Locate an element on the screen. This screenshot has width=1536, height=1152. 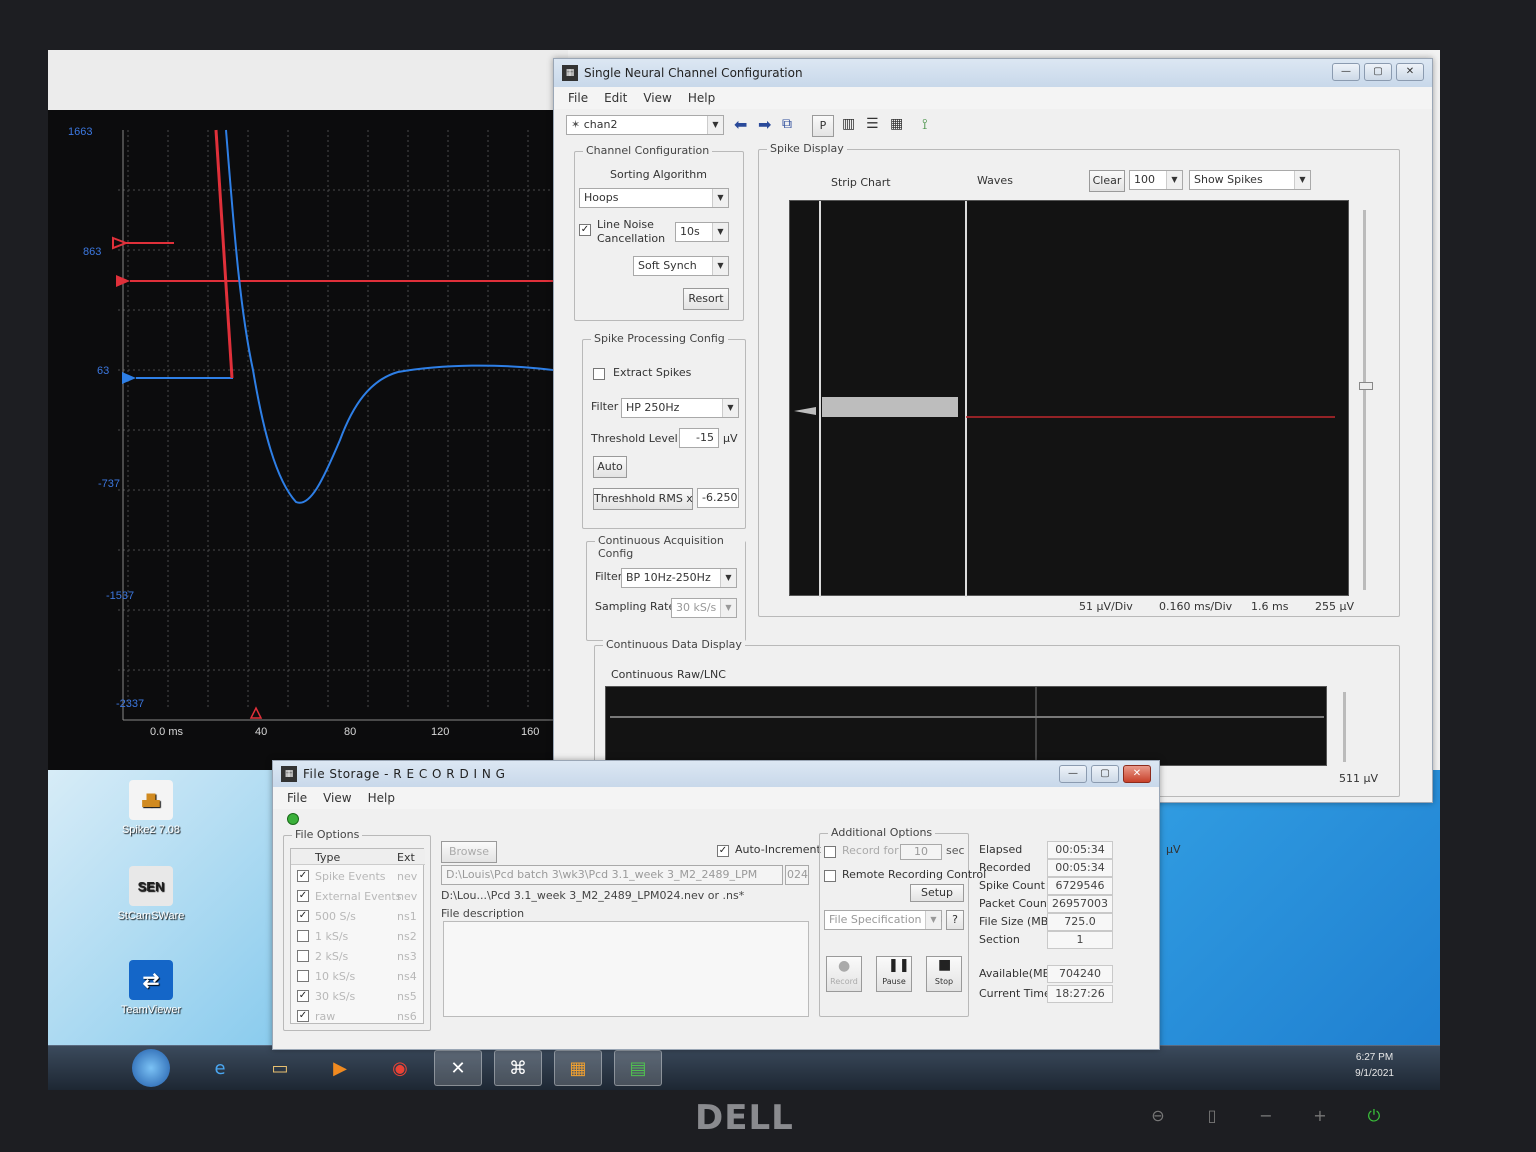
rate-select: 30 kS/s ▼ is located at coordinates (704, 608).